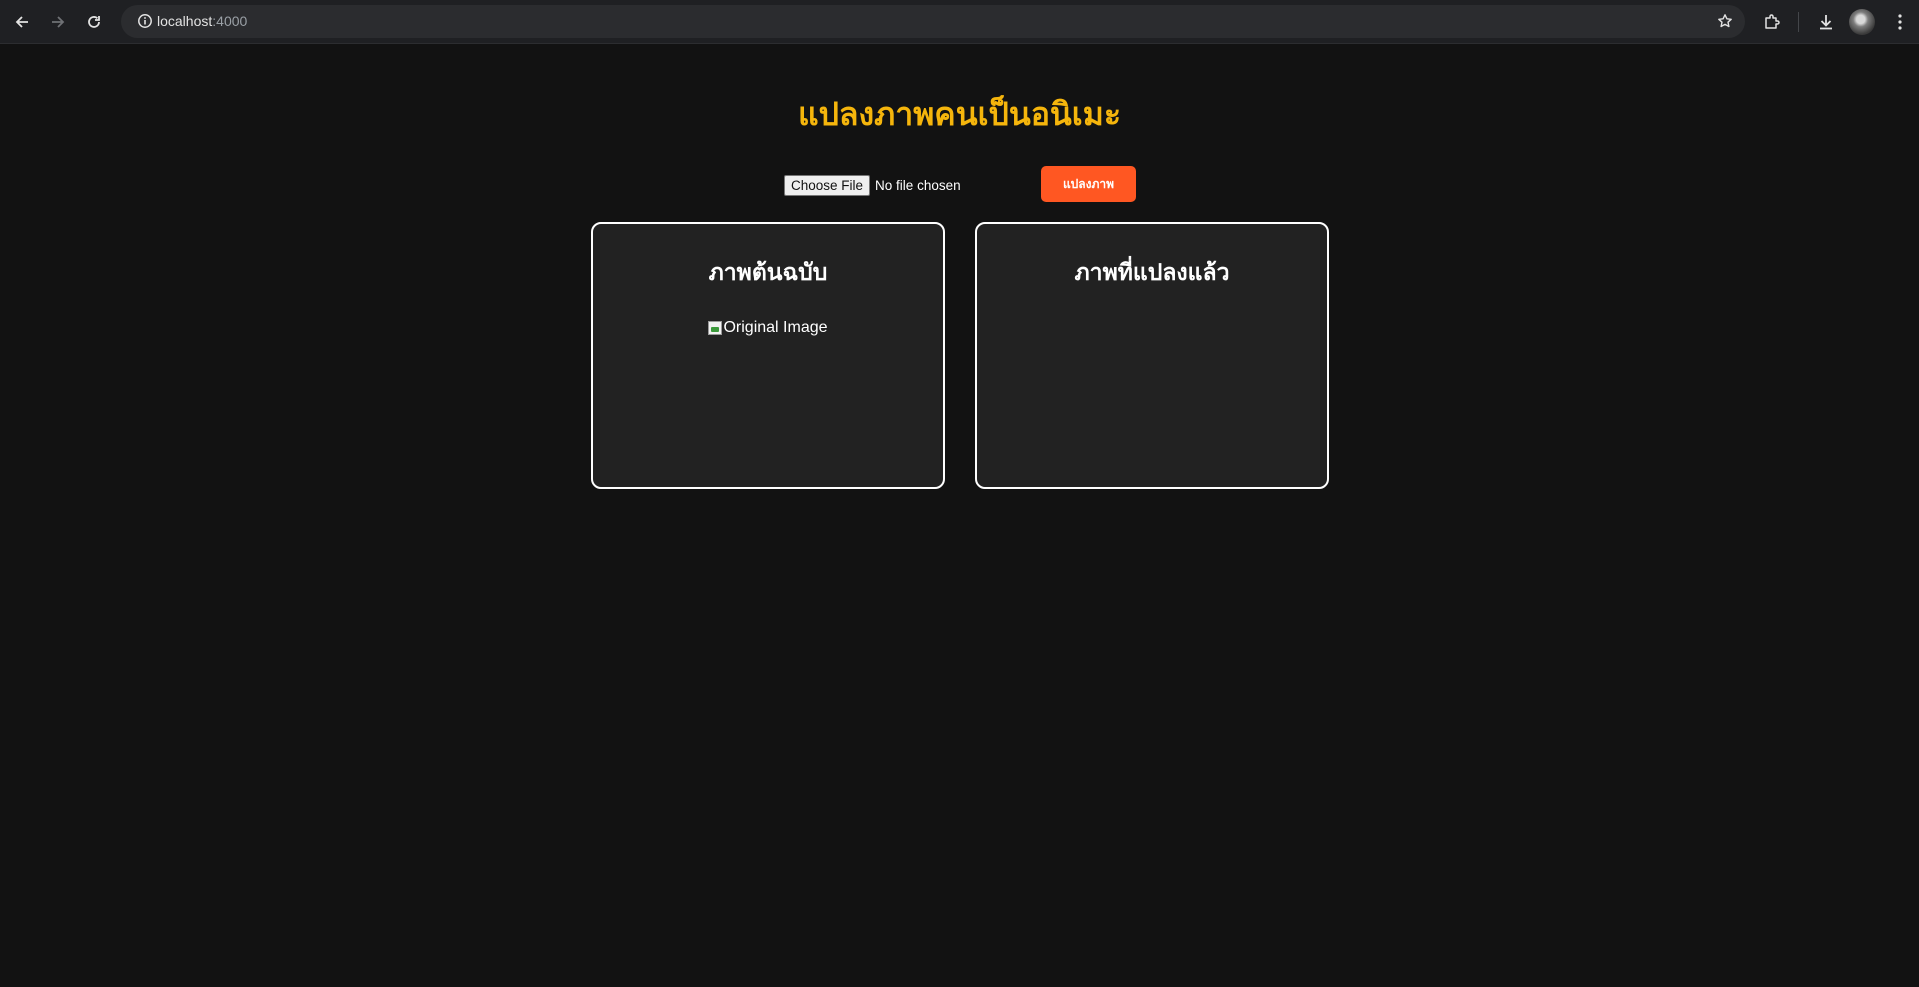 Image resolution: width=1919 pixels, height=987 pixels. Describe the element at coordinates (1152, 273) in the screenshot. I see `converted-panel-heading: ภาพที่แปลงแล้ว` at that location.